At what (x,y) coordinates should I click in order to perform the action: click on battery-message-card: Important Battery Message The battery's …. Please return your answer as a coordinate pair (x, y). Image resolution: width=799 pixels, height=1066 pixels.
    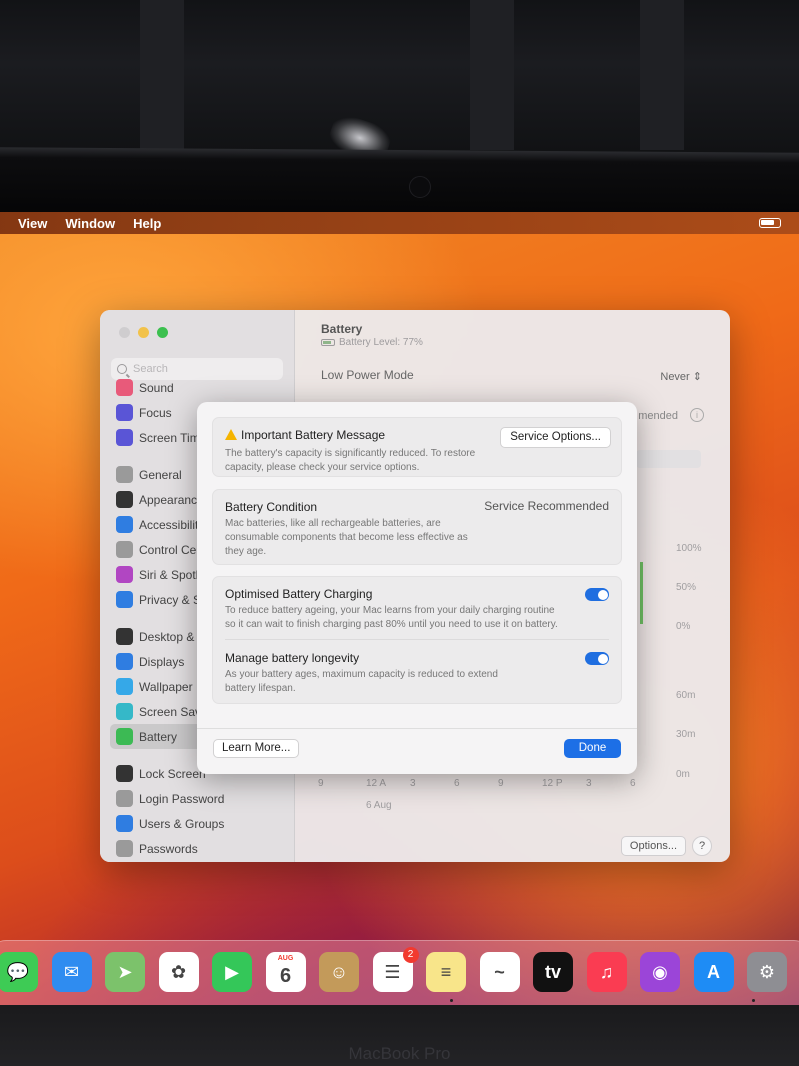
    Looking at the image, I should click on (417, 447).